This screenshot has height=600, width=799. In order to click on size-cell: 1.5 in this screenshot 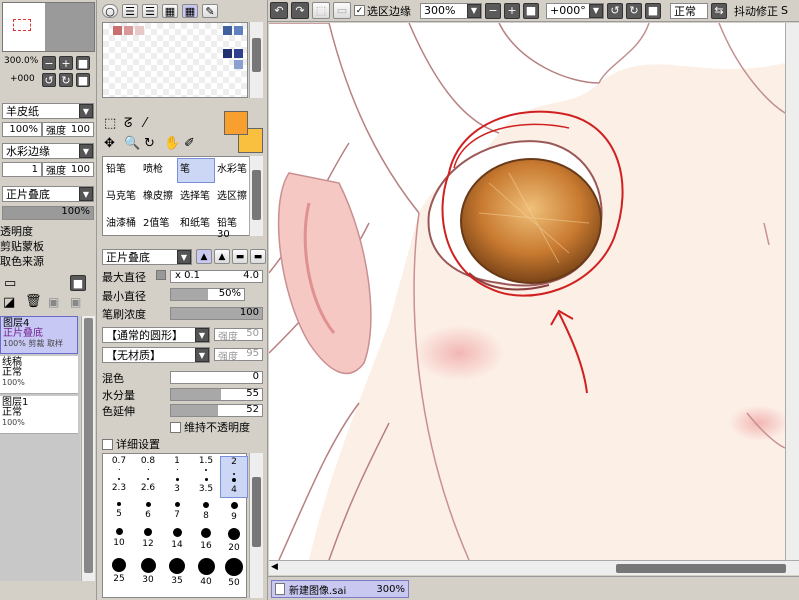, I will do `click(206, 465)`.